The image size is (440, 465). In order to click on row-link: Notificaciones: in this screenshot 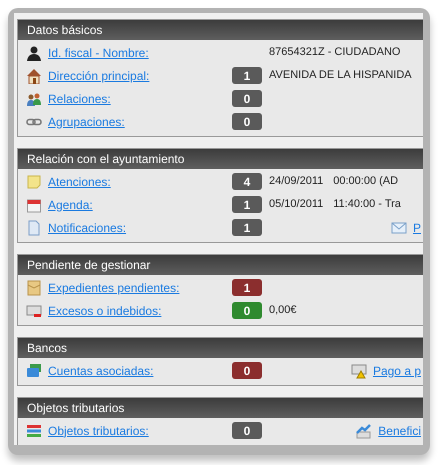, I will do `click(140, 227)`.